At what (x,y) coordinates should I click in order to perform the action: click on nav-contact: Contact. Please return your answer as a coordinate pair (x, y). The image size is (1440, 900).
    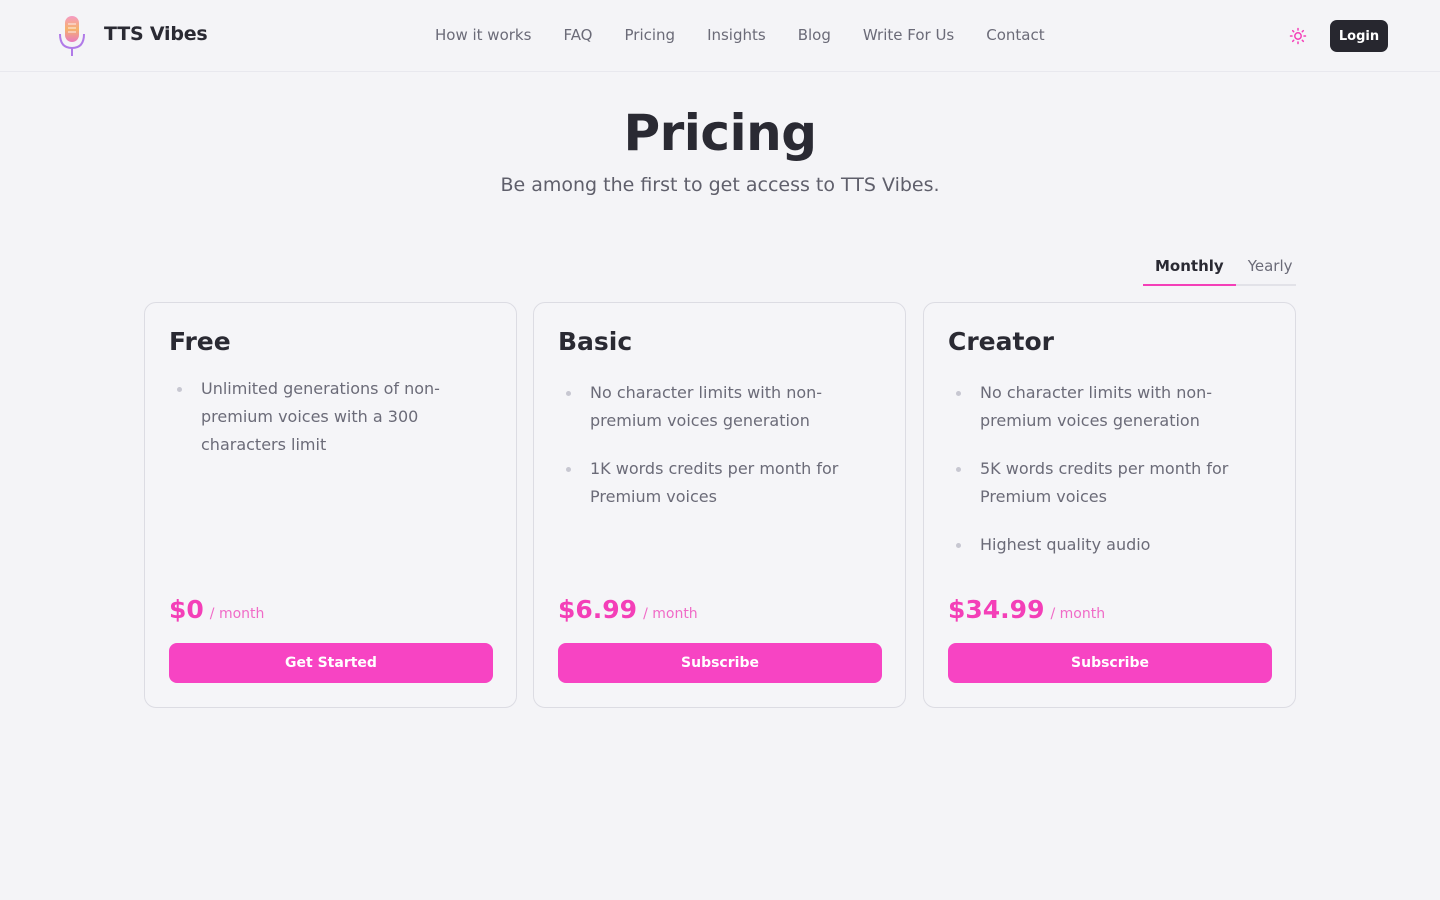
    Looking at the image, I should click on (1015, 35).